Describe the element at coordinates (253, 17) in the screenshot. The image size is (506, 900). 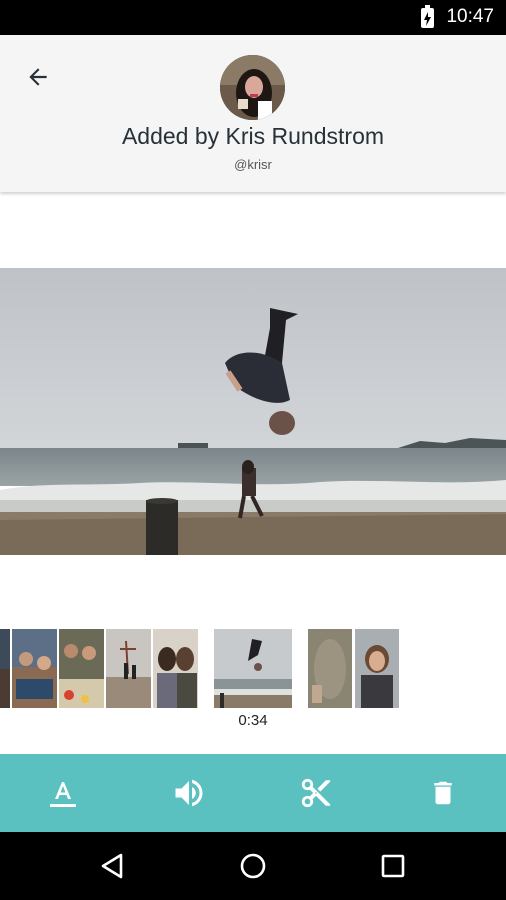
I see `status-bar: 10:47` at that location.